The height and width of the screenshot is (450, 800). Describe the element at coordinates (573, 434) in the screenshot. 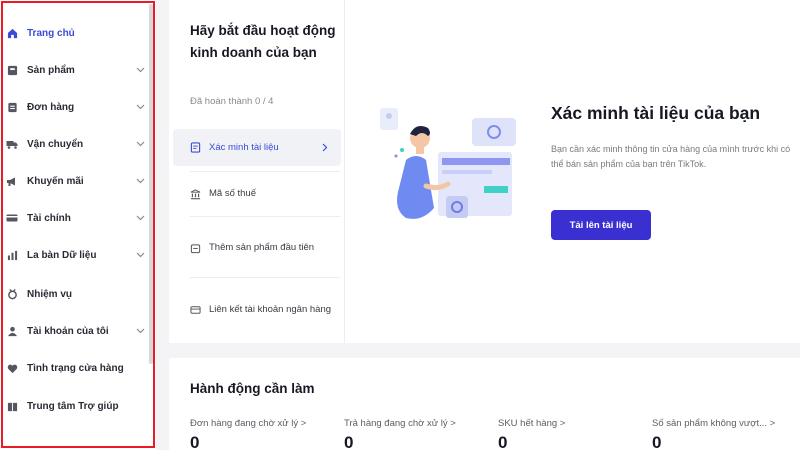

I see `metric-out-of-stock-sku: SKU hết hàng > 0` at that location.